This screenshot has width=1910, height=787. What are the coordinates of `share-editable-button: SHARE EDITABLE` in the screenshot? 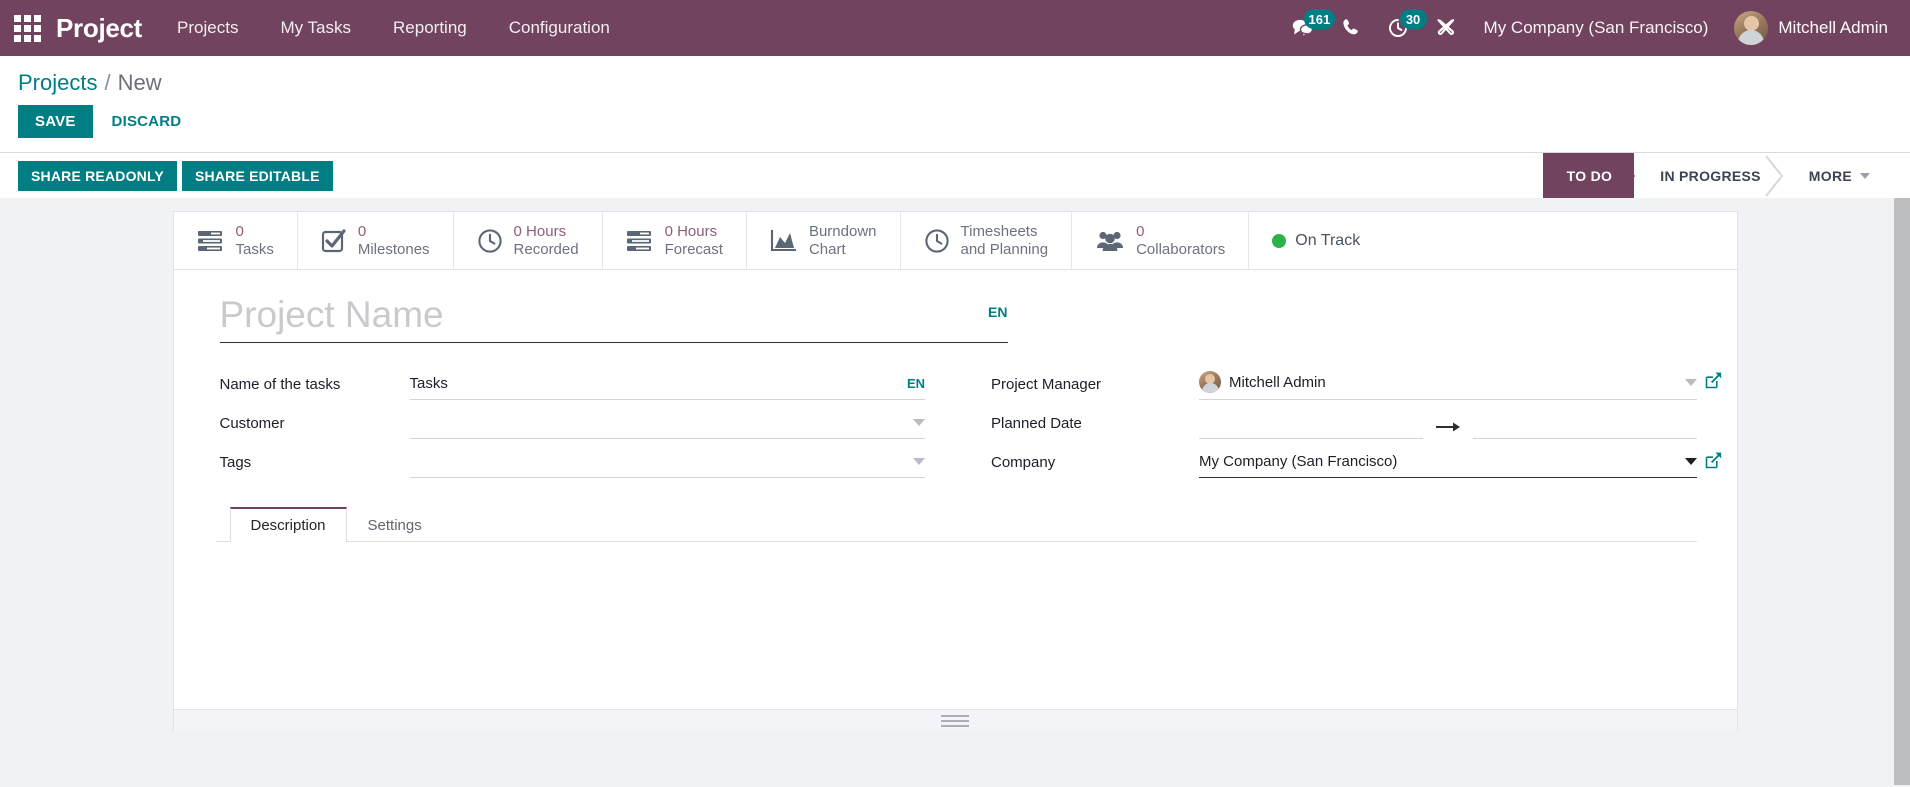 It's located at (257, 175).